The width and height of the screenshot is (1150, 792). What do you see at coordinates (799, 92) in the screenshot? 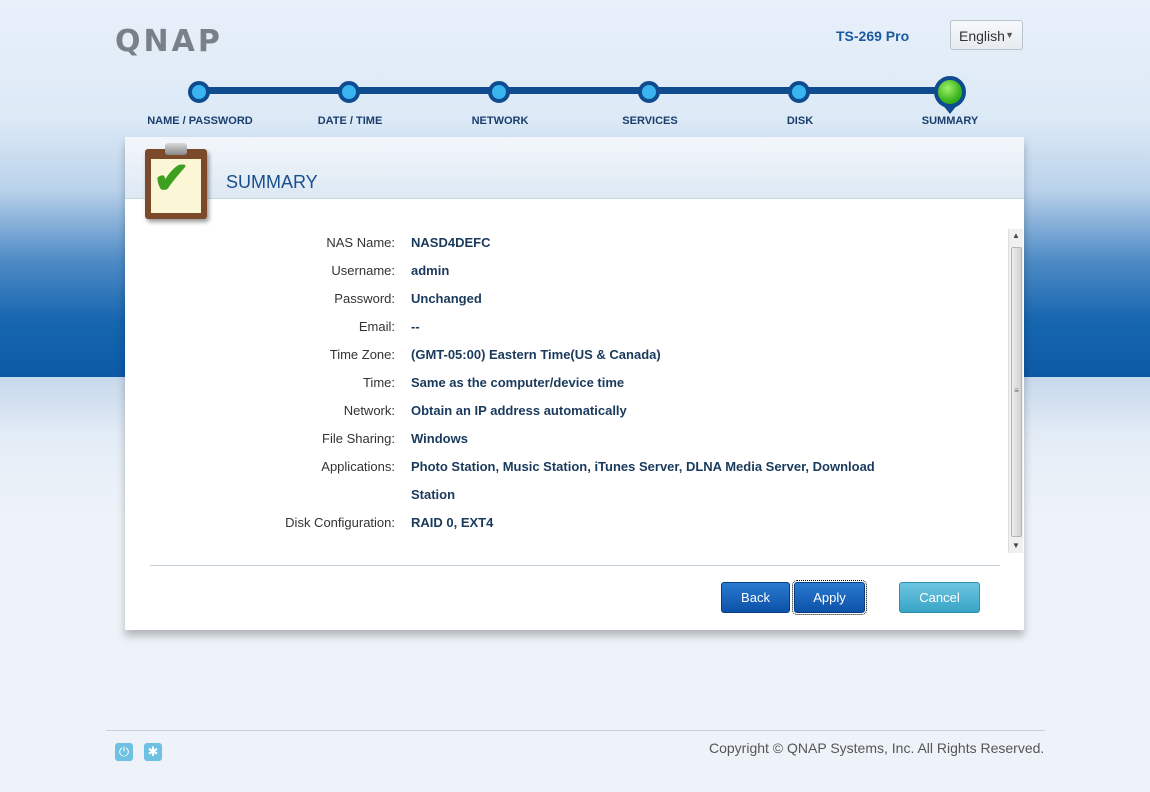
I see `step-dot-disk` at bounding box center [799, 92].